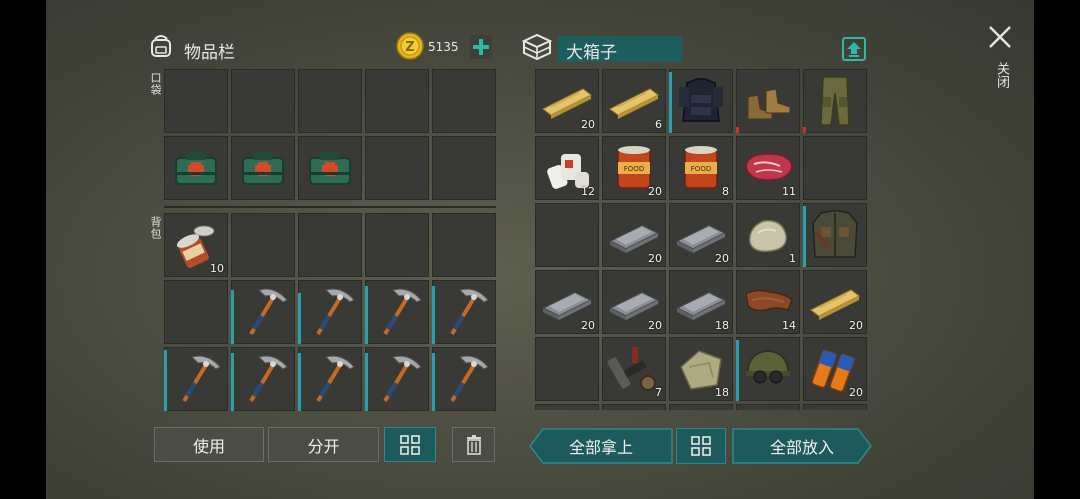  I want to click on slot-helmet, so click(768, 369).